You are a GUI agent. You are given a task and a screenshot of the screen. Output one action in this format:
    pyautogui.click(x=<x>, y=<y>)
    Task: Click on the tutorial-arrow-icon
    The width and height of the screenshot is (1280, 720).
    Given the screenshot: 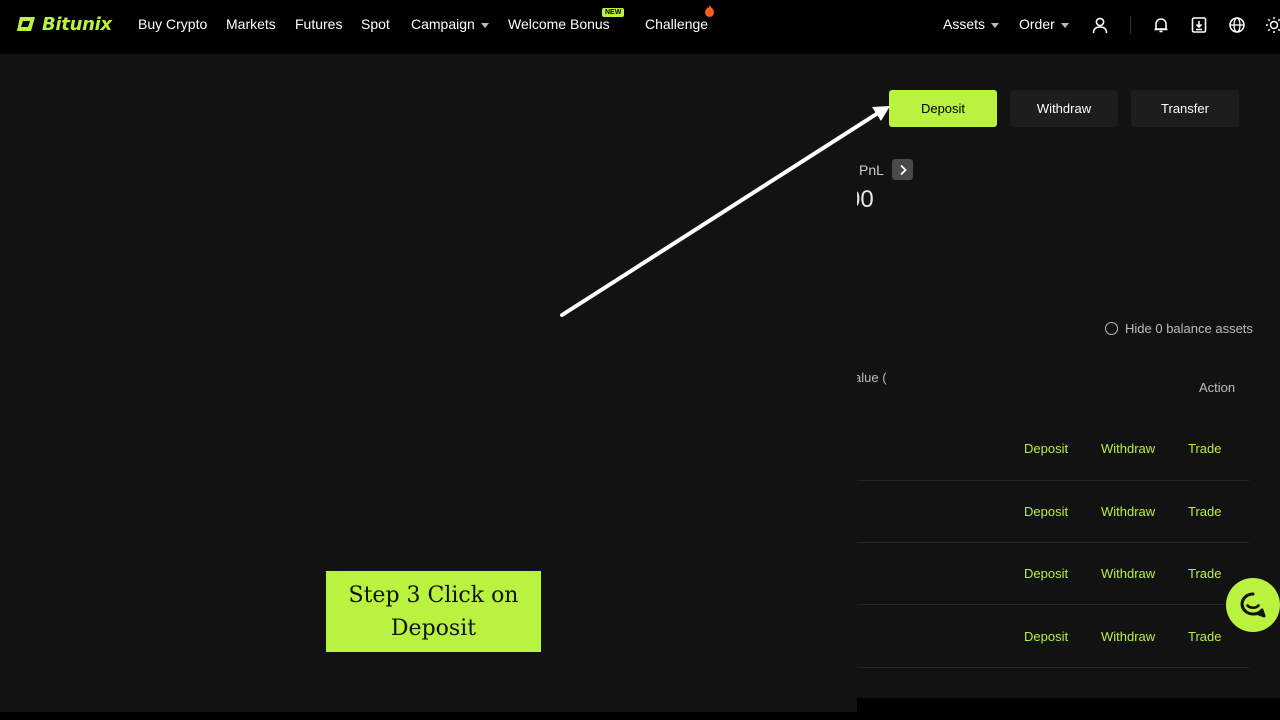 What is the action you would take?
    pyautogui.click(x=725, y=211)
    